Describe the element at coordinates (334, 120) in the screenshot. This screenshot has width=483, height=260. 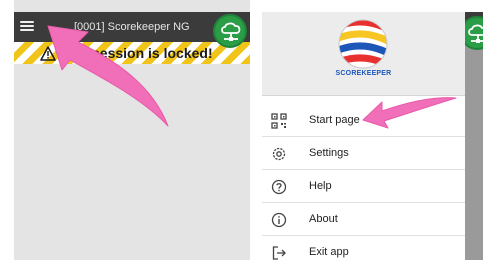
I see `menu-item-label: Start page` at that location.